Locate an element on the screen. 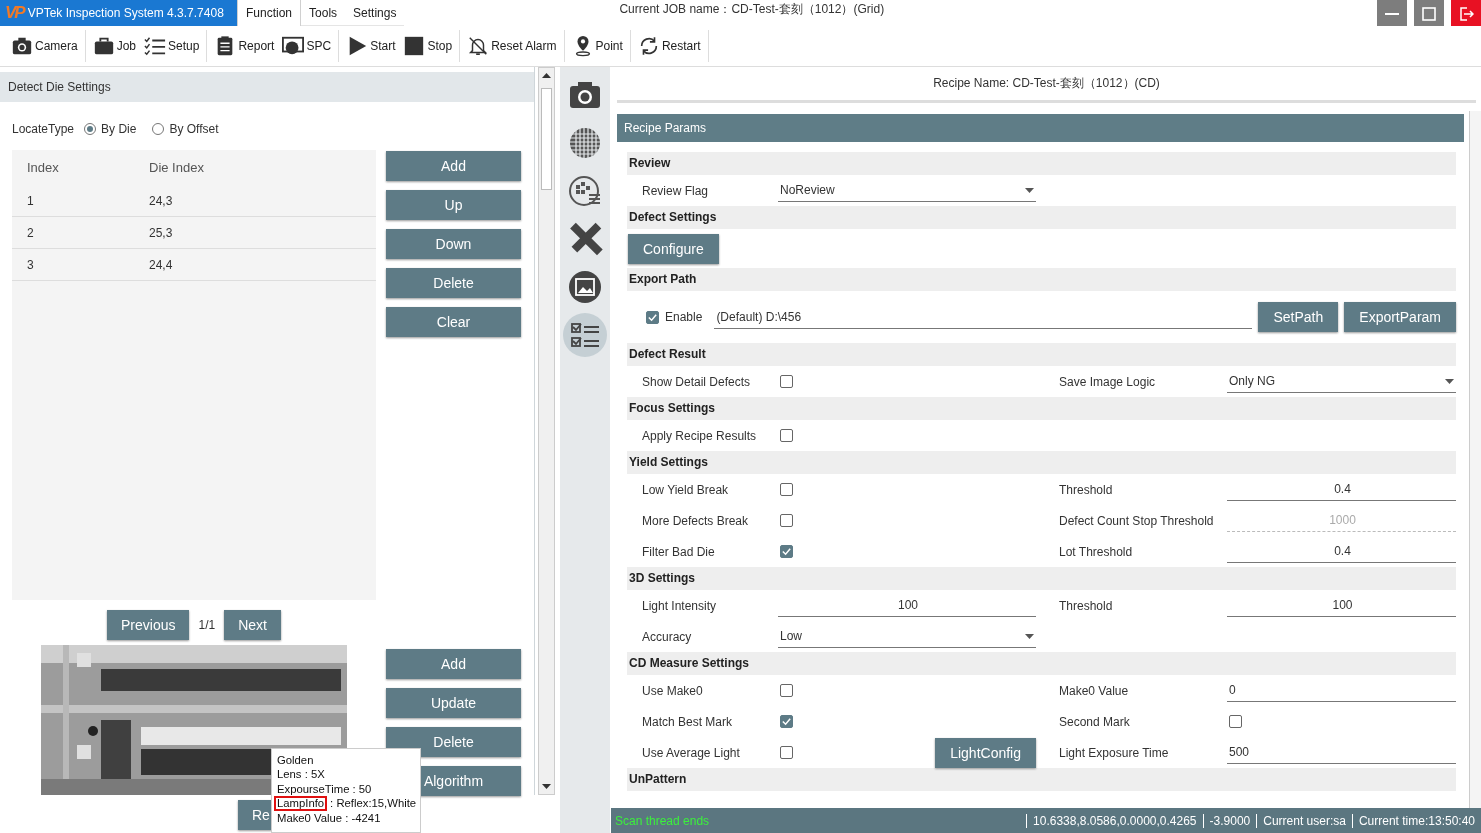  action-button: LightConfig is located at coordinates (985, 752).